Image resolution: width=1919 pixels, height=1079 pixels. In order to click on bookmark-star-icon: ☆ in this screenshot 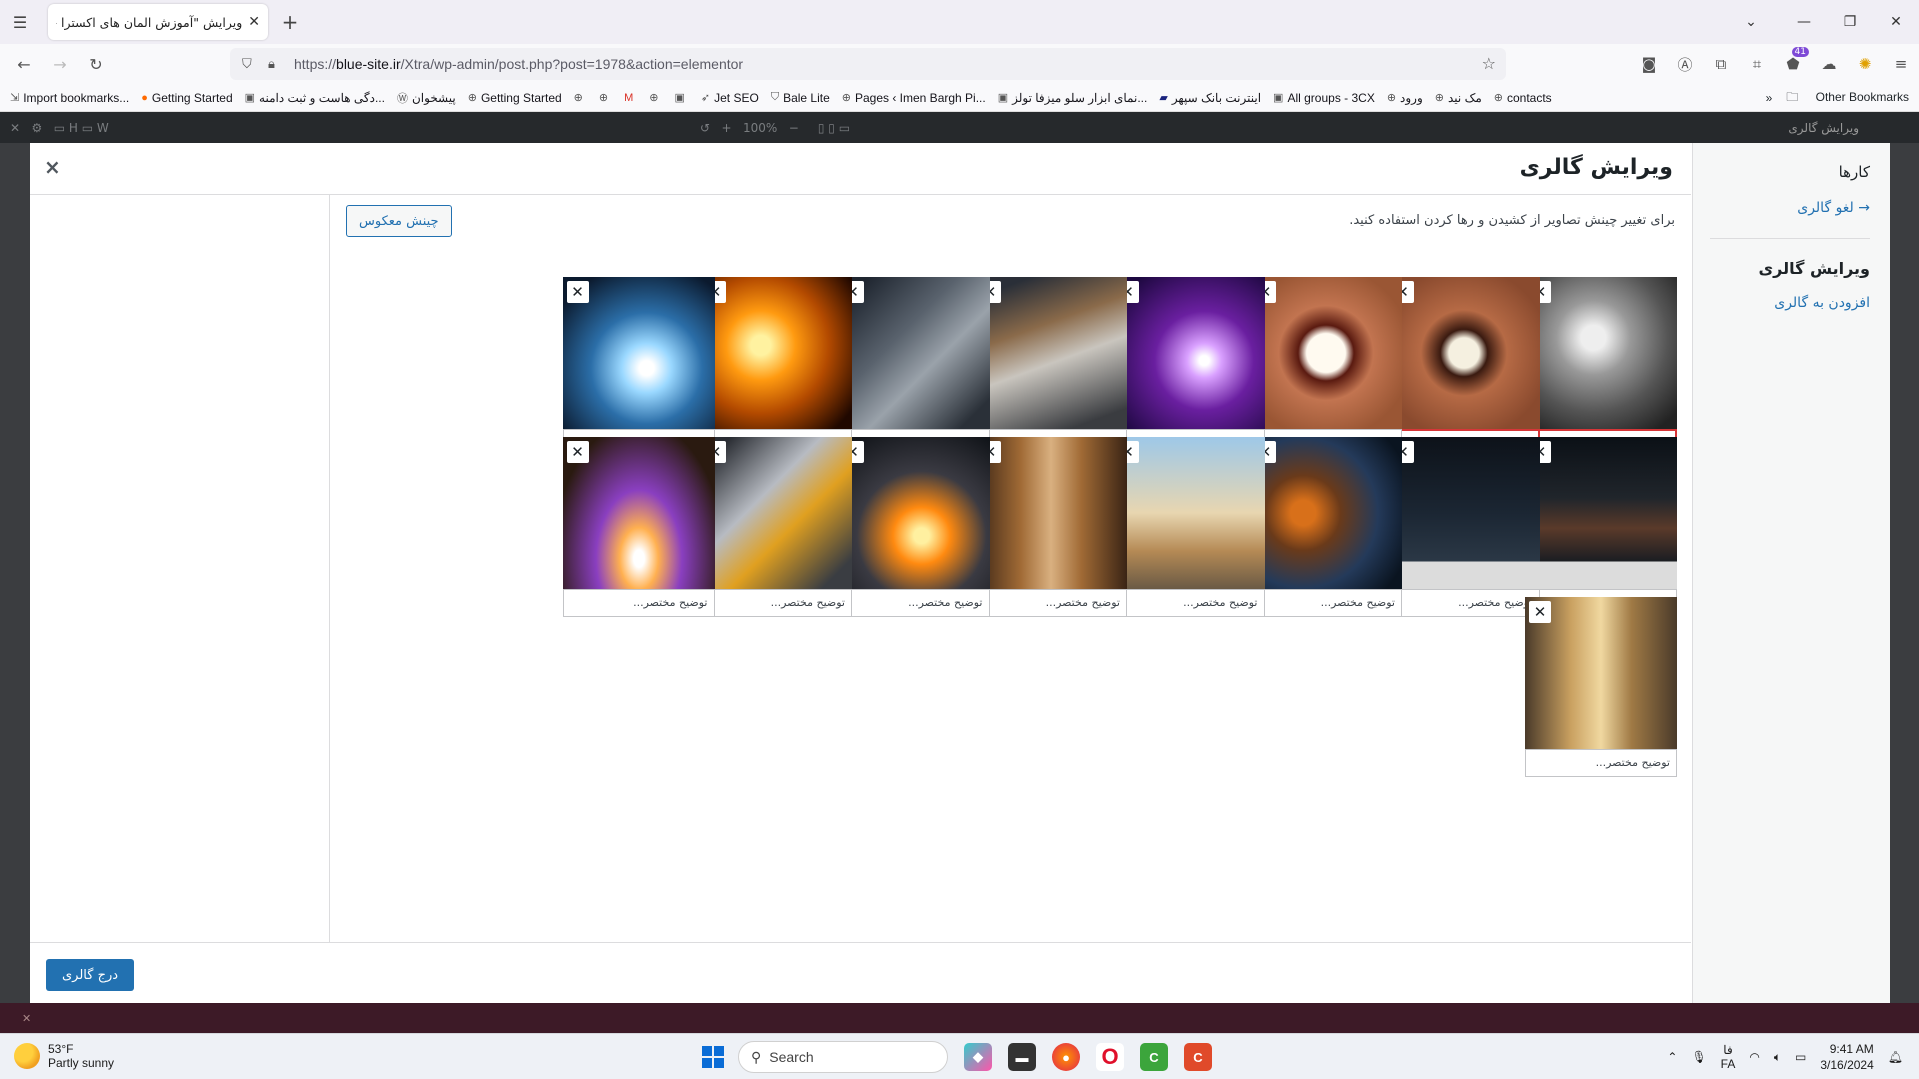, I will do `click(1489, 63)`.